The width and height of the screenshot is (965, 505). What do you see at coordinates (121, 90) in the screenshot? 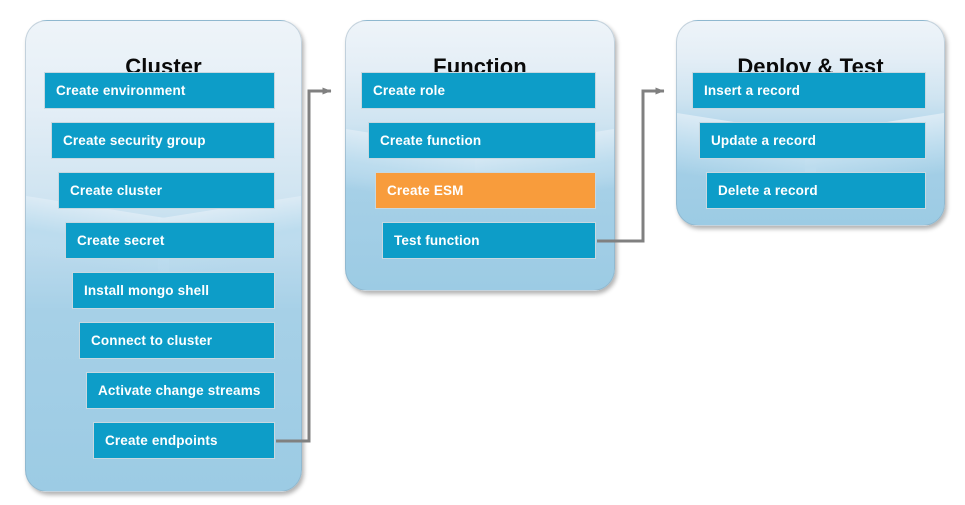
I see `step-label: Create environment` at bounding box center [121, 90].